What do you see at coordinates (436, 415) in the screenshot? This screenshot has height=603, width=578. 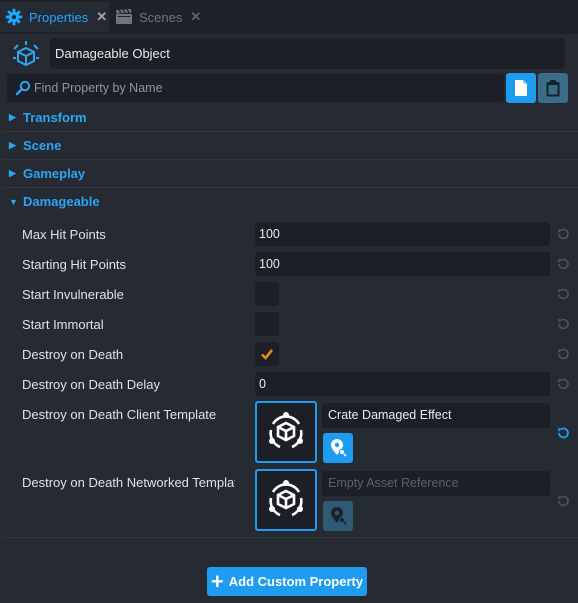 I see `client-template-name: Crate Damaged Effect` at bounding box center [436, 415].